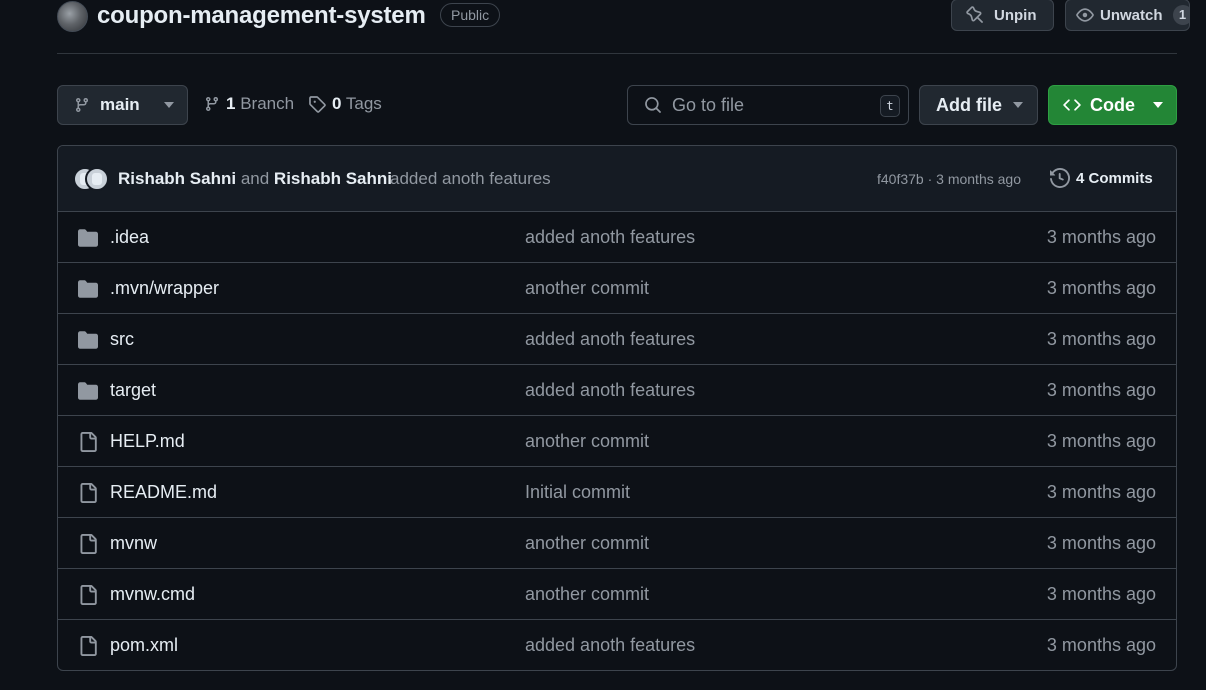 This screenshot has height=690, width=1206. I want to click on commits-label: 4 Commits, so click(1114, 178).